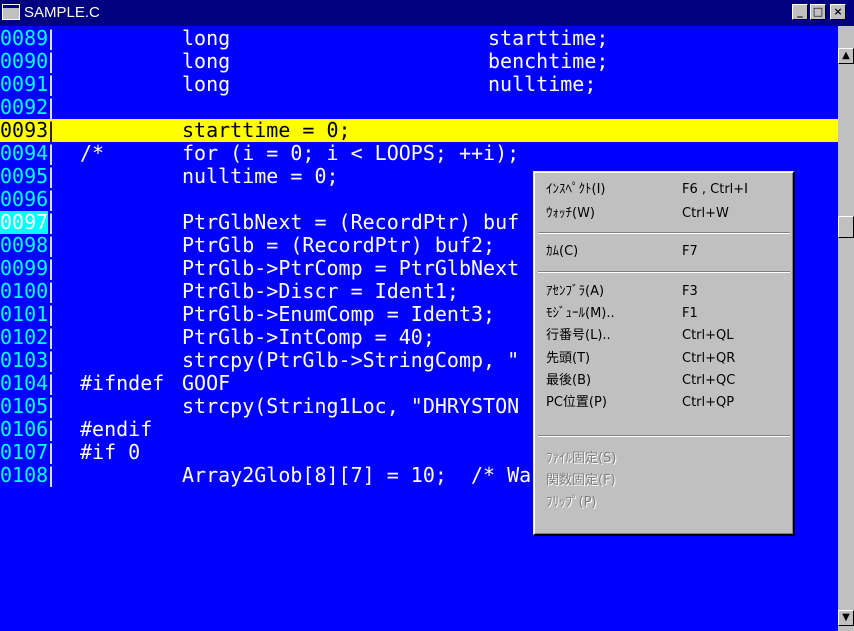  Describe the element at coordinates (24, 452) in the screenshot. I see `line-number: 0107` at that location.